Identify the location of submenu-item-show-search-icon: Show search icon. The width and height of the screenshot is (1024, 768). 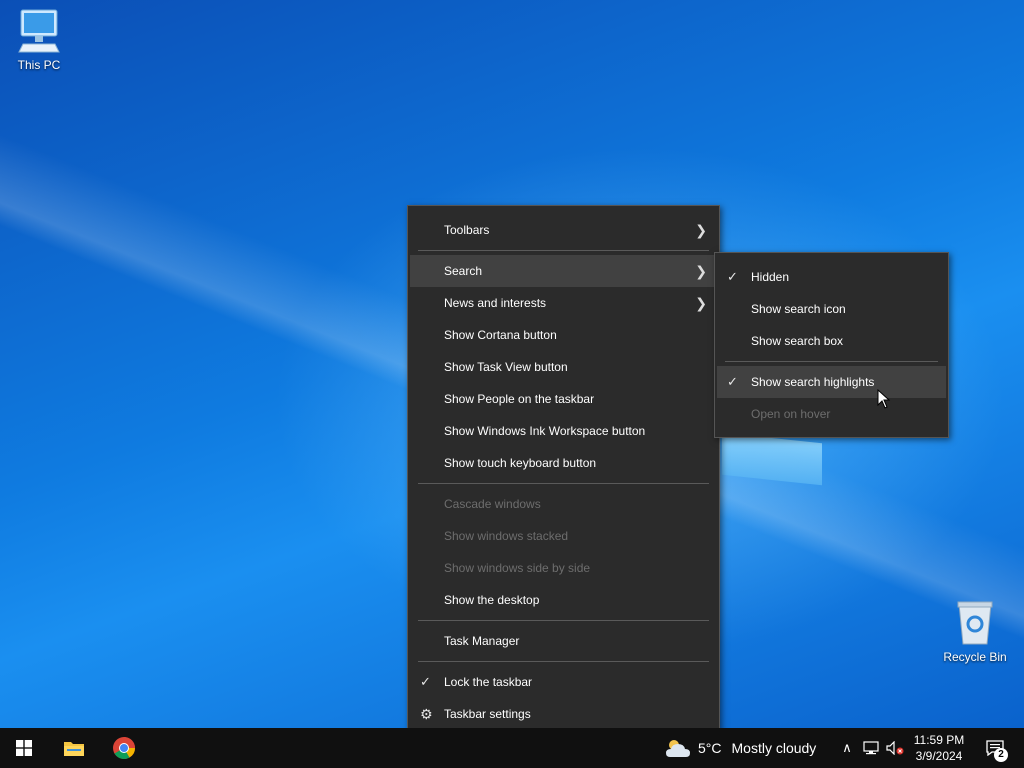
(831, 309).